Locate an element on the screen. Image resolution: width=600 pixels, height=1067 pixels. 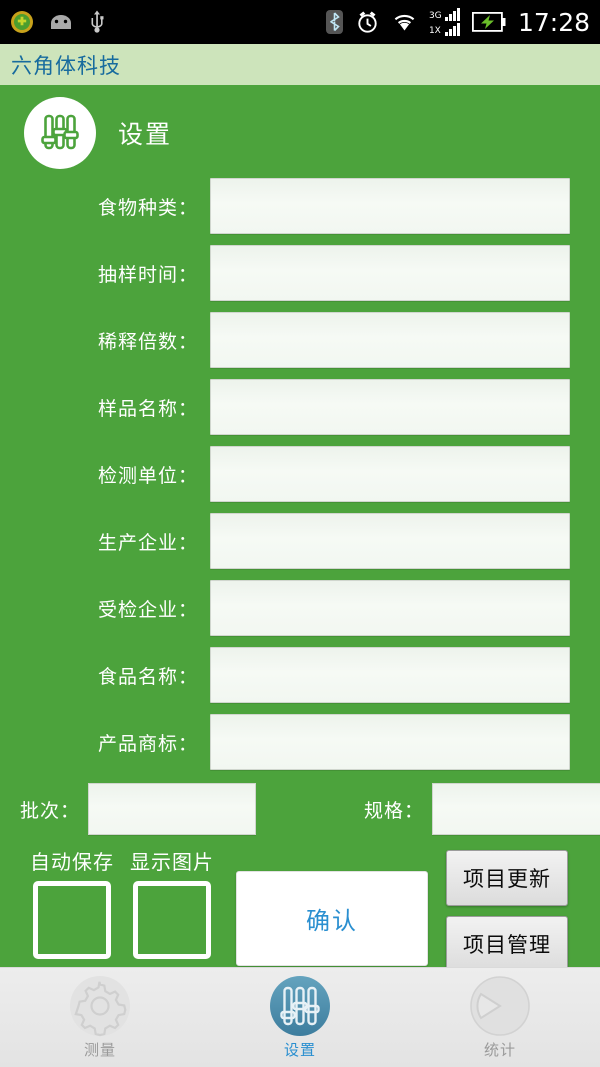
confirm-button: 确认 is located at coordinates (332, 918).